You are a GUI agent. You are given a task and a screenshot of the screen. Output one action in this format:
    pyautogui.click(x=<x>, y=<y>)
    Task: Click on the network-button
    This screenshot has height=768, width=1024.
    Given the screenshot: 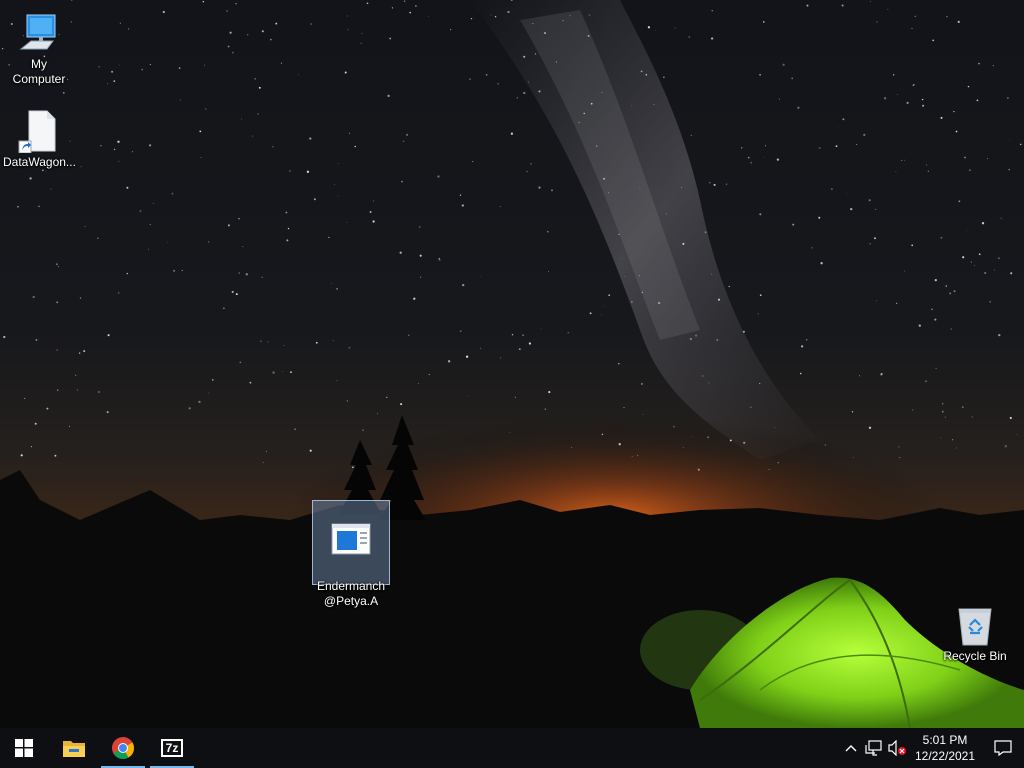 What is the action you would take?
    pyautogui.click(x=874, y=748)
    